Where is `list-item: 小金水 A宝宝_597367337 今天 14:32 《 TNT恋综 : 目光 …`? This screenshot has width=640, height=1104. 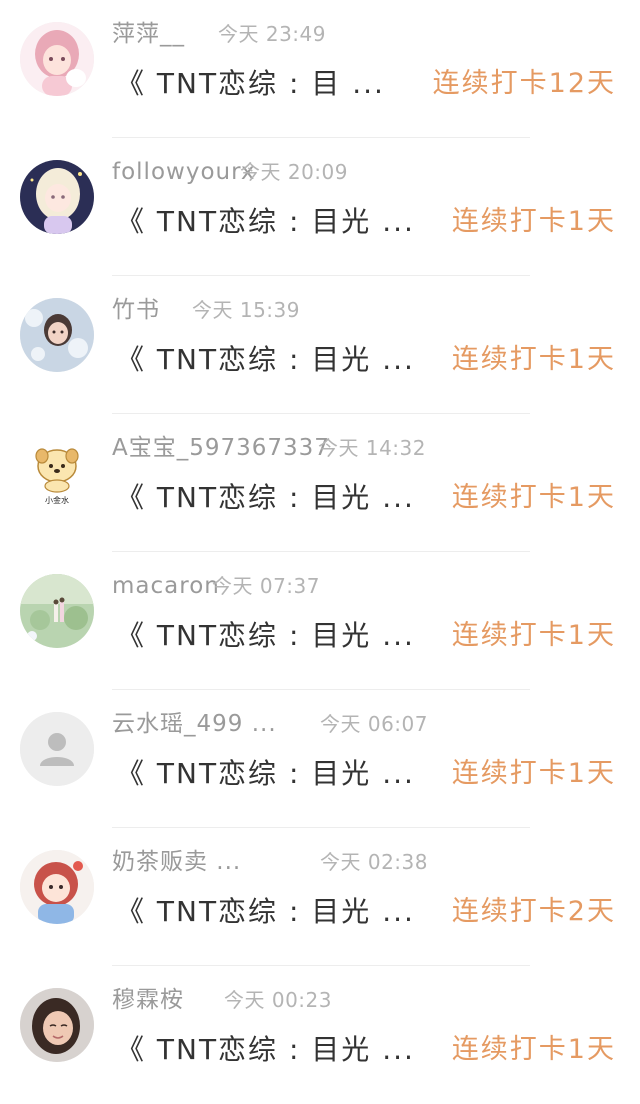
list-item: 小金水 A宝宝_597367337 今天 14:32 《 TNT恋综 : 目光 … is located at coordinates (320, 483).